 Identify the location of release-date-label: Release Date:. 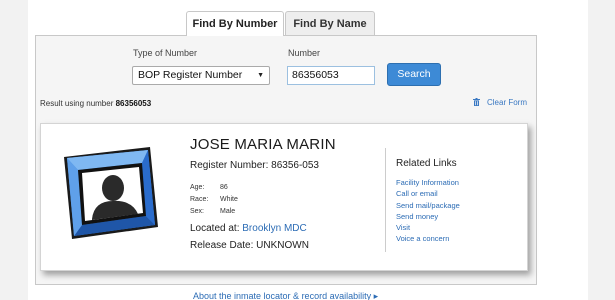
(222, 245).